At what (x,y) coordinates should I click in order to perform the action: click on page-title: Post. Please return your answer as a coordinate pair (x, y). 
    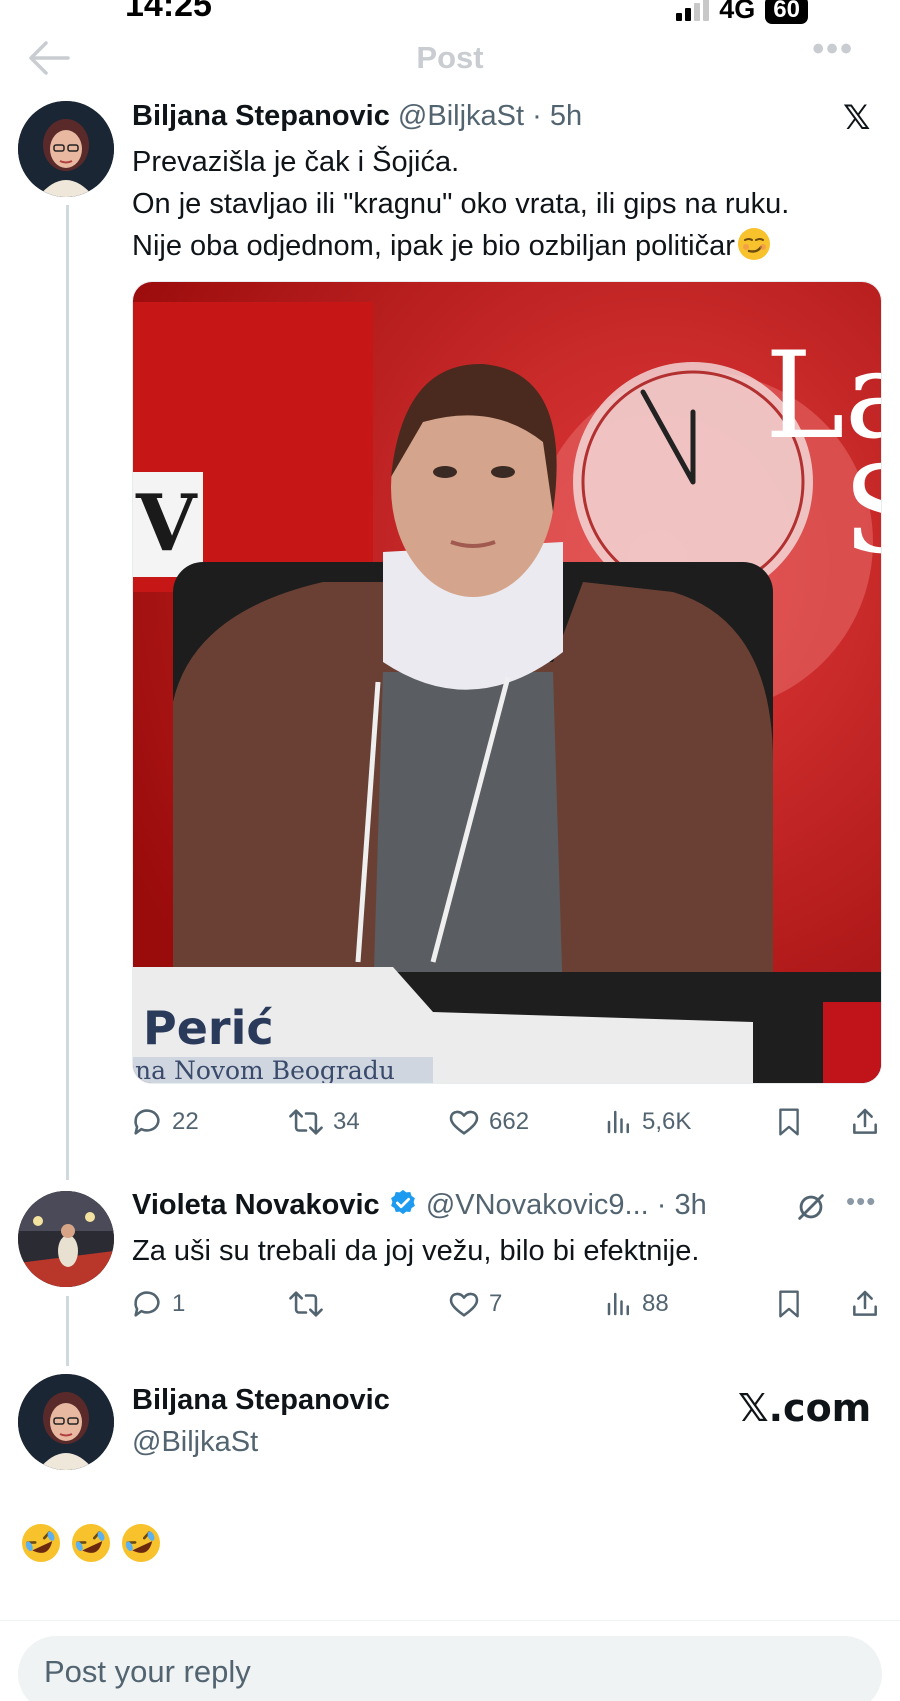
    Looking at the image, I should click on (450, 57).